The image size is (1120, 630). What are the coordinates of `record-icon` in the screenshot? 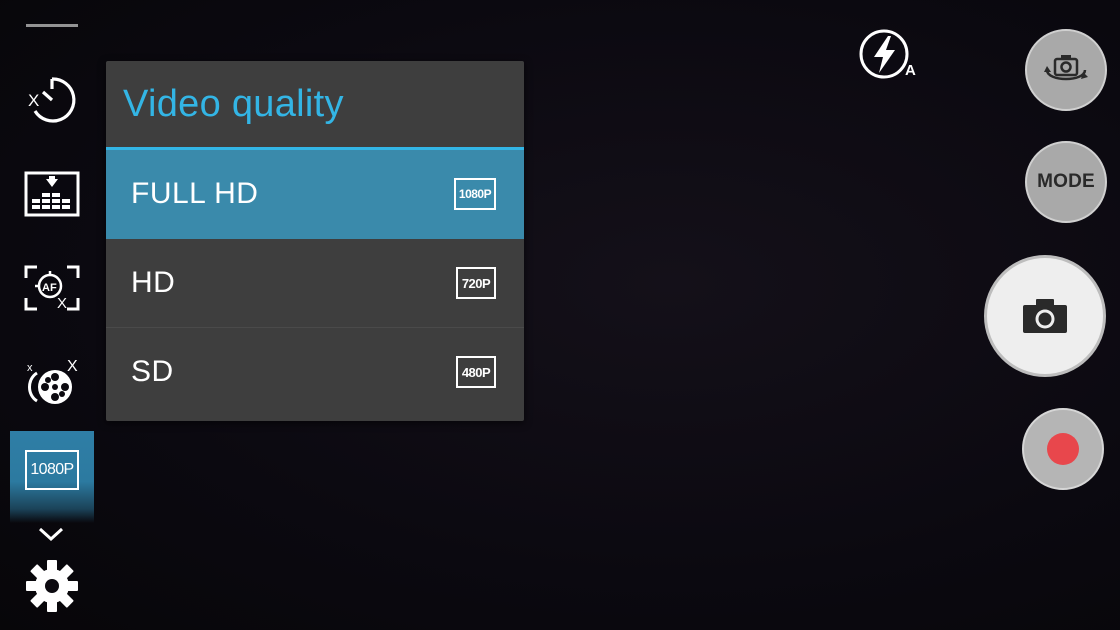 It's located at (1063, 449).